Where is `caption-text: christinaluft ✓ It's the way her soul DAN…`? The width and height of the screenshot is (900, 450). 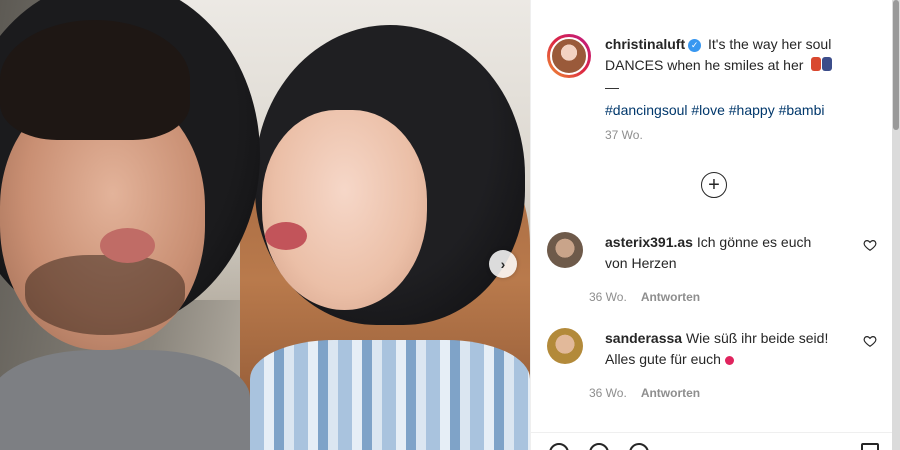
caption-text: christinaluft ✓ It's the way her soul DAN… is located at coordinates (719, 77).